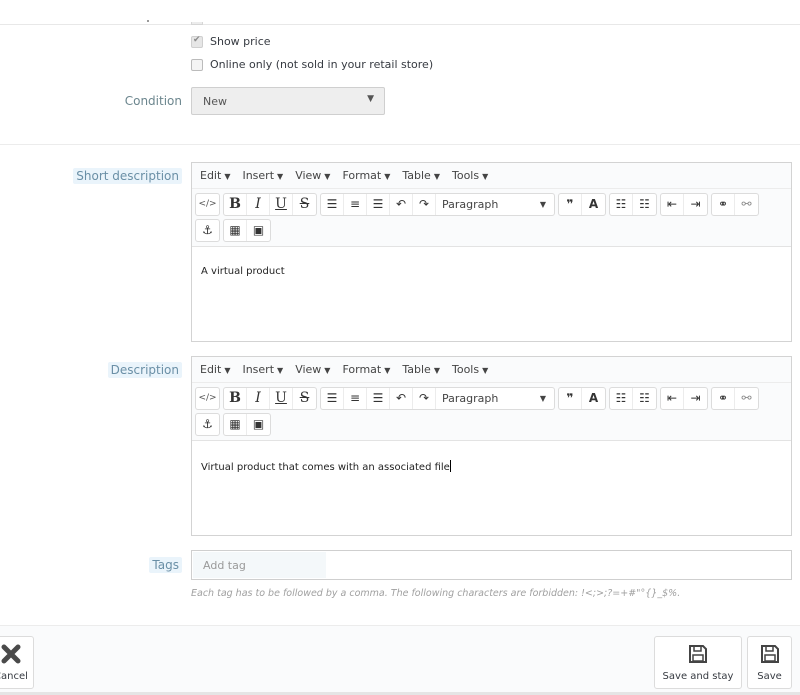 Image resolution: width=800 pixels, height=695 pixels. I want to click on show-price-label: Show price, so click(240, 41).